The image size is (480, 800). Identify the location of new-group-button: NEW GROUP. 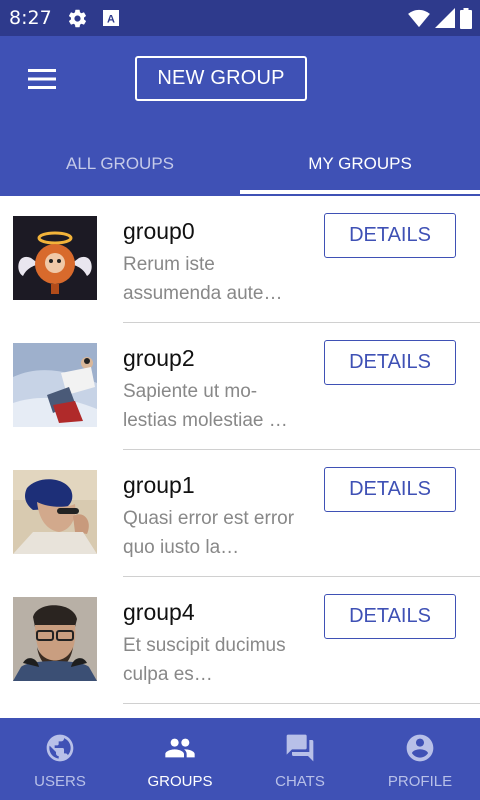
(221, 78).